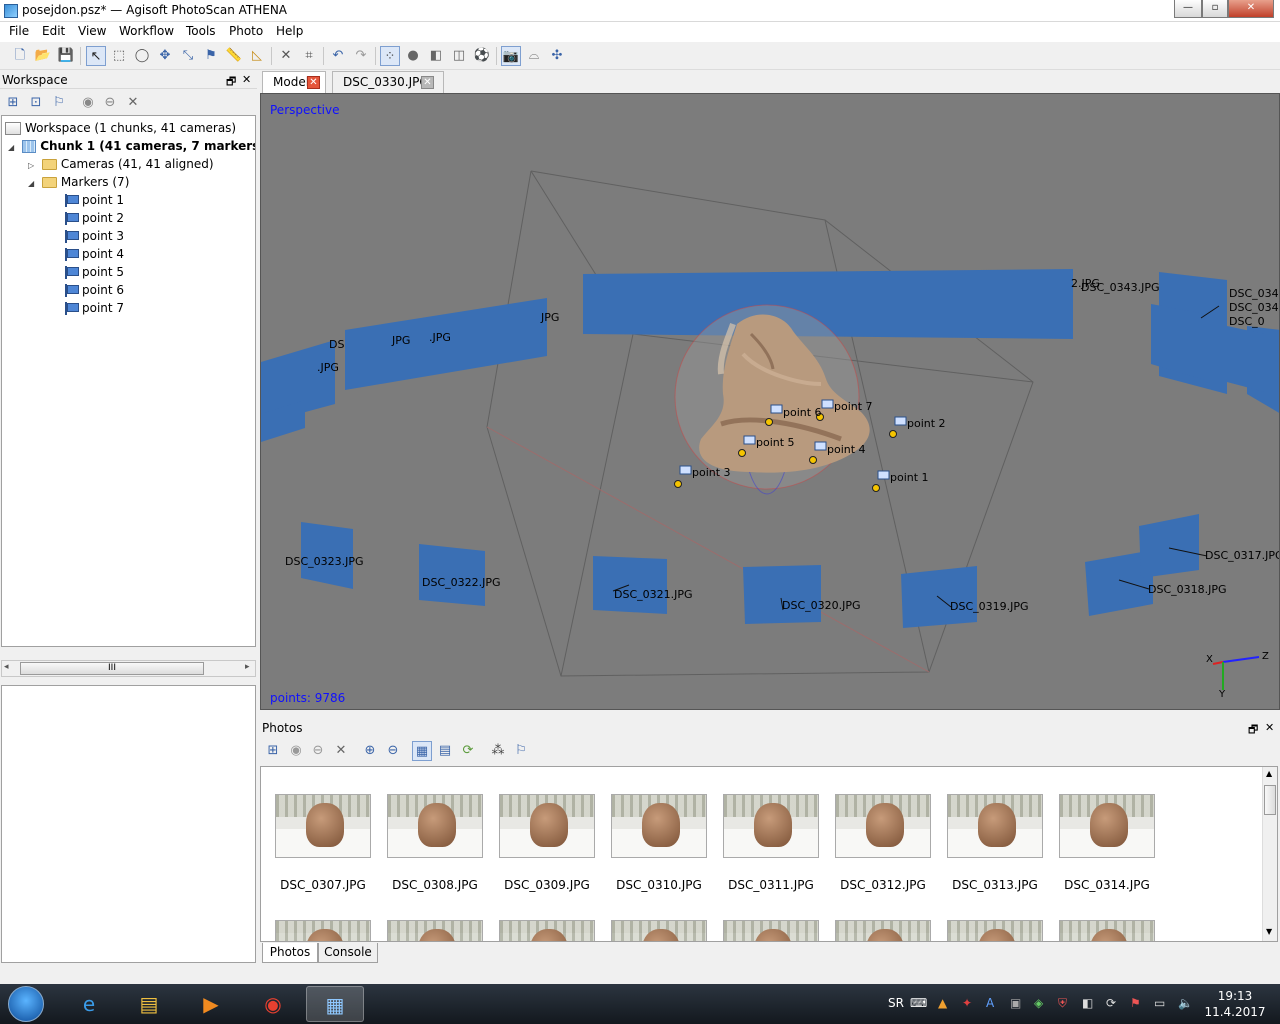 The image size is (1280, 1024). What do you see at coordinates (341, 751) in the screenshot?
I see `remove-icon: ✕` at bounding box center [341, 751].